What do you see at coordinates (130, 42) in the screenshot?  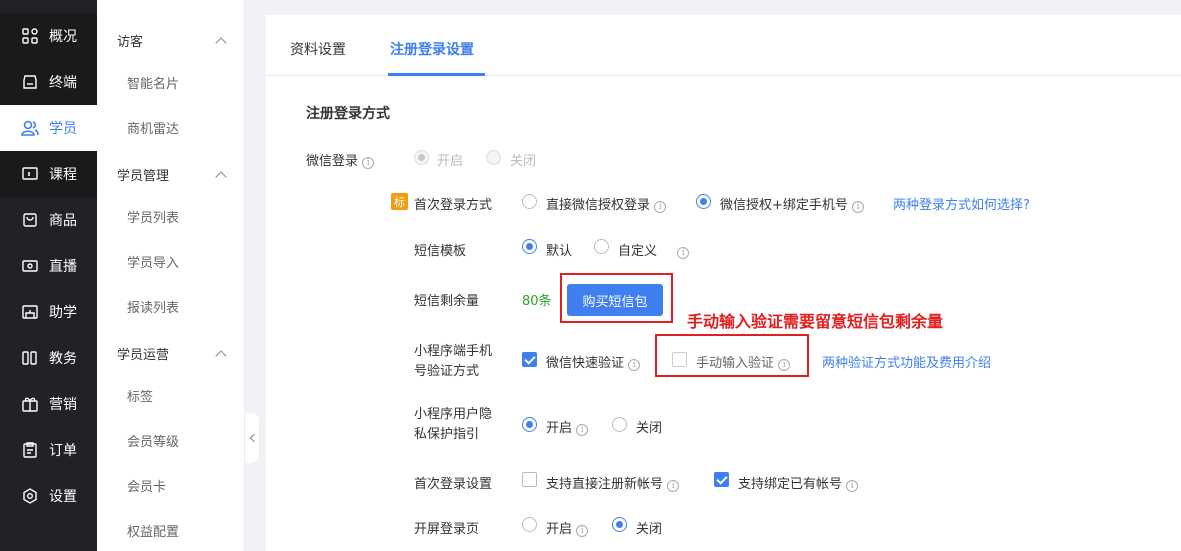 I see `subnav-group-label: 访客` at bounding box center [130, 42].